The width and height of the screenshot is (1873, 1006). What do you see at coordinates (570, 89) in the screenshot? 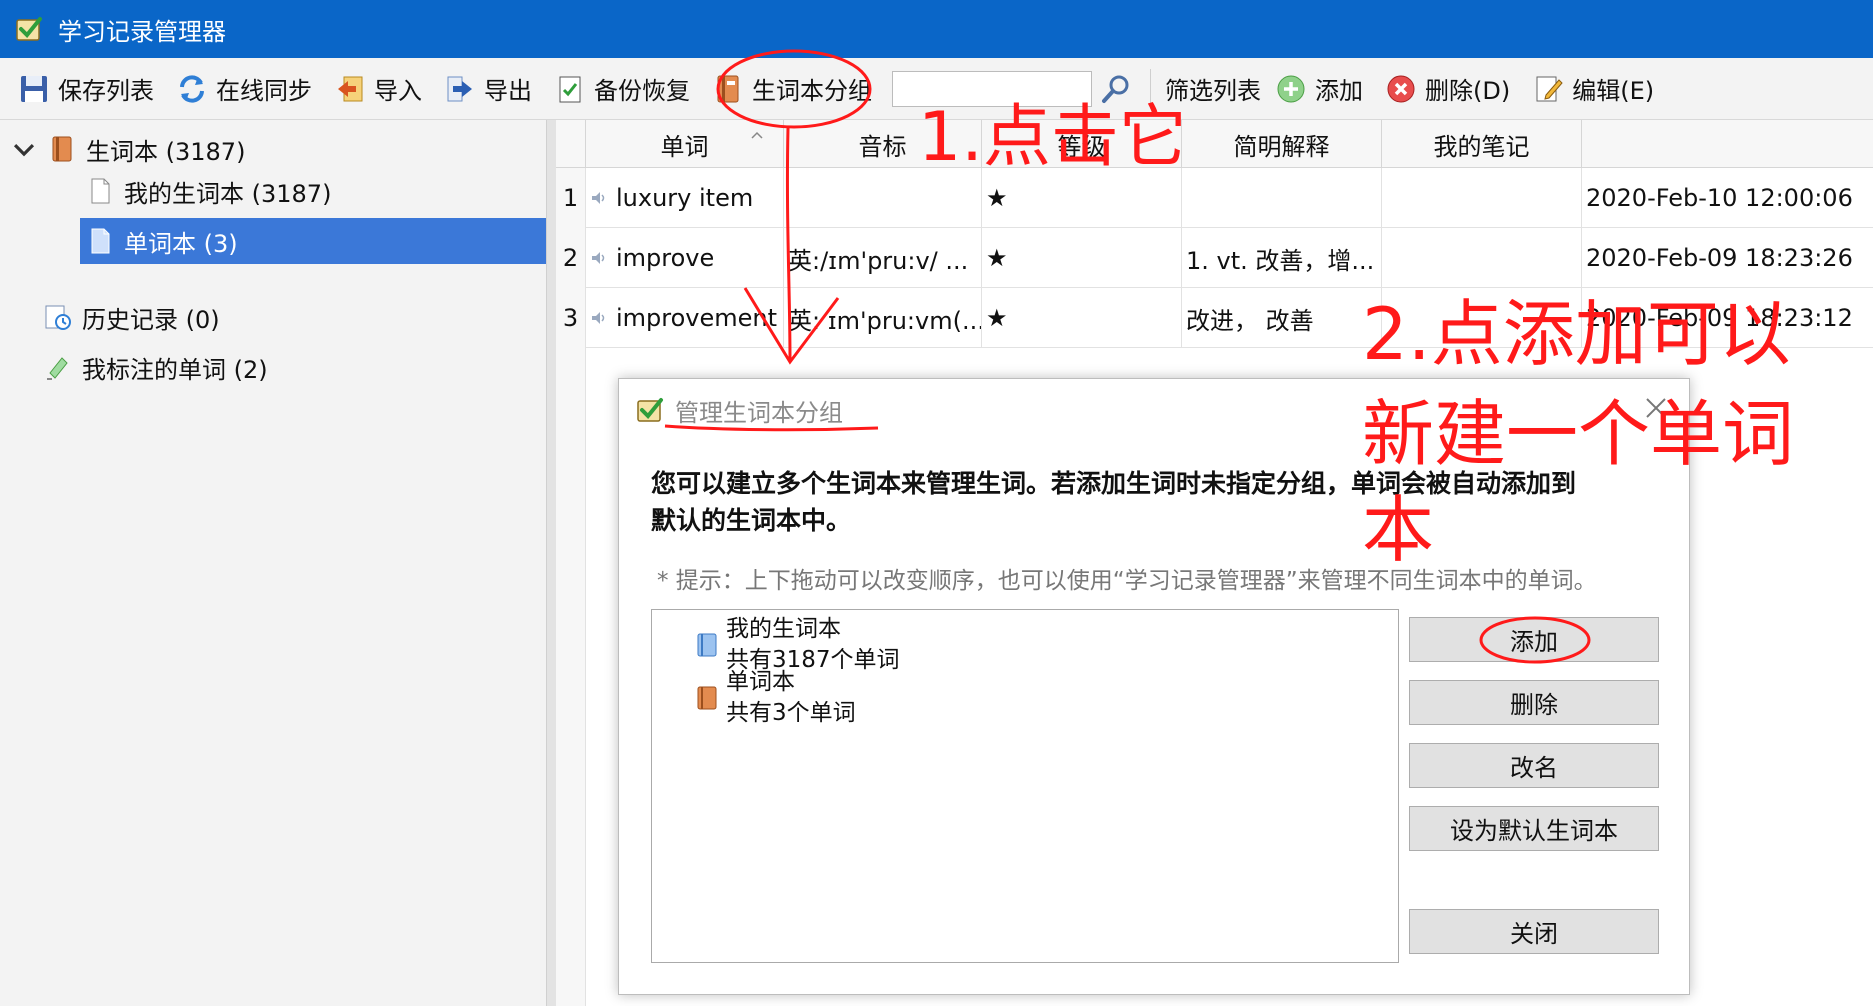
I see `backup-icon` at bounding box center [570, 89].